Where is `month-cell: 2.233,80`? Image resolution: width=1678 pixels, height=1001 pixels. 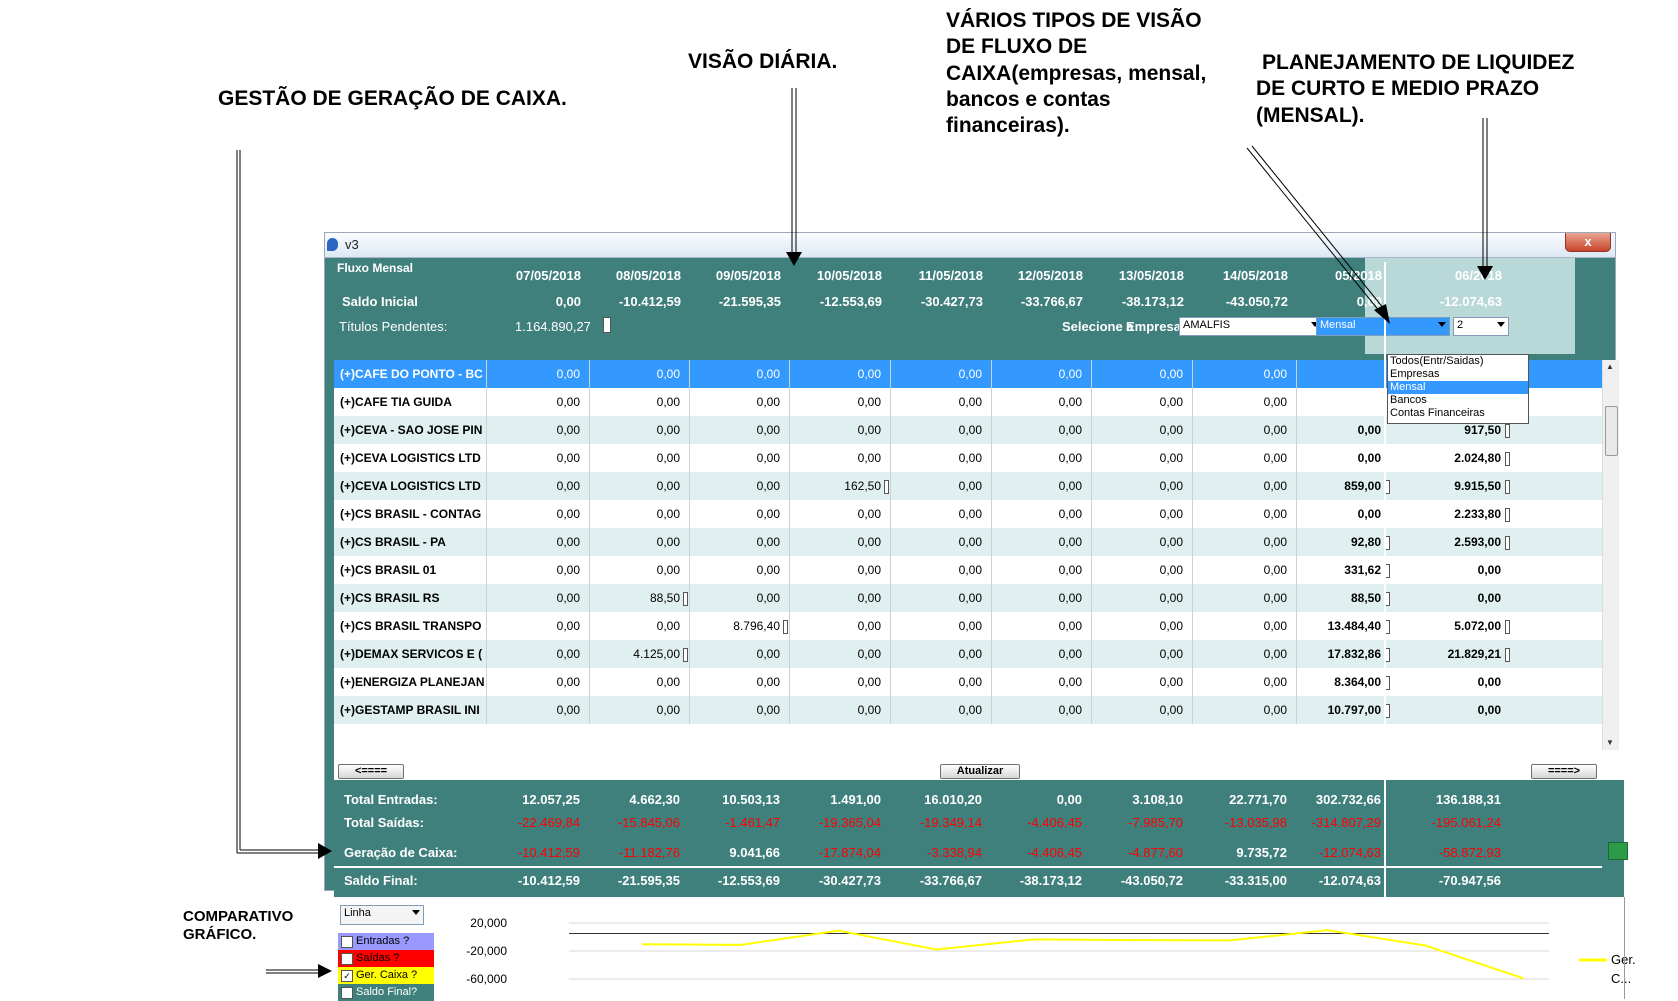 month-cell: 2.233,80 is located at coordinates (1456, 514).